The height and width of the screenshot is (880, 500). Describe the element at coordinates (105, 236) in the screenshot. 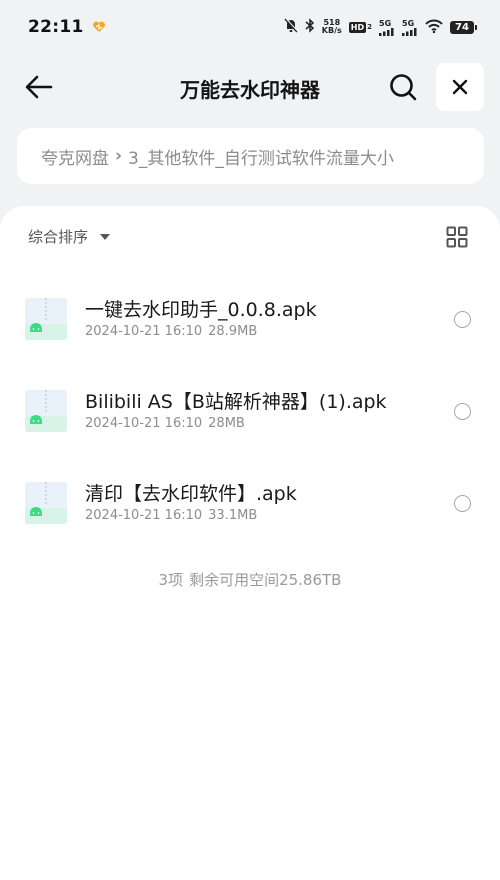

I see `caret-down-icon` at that location.